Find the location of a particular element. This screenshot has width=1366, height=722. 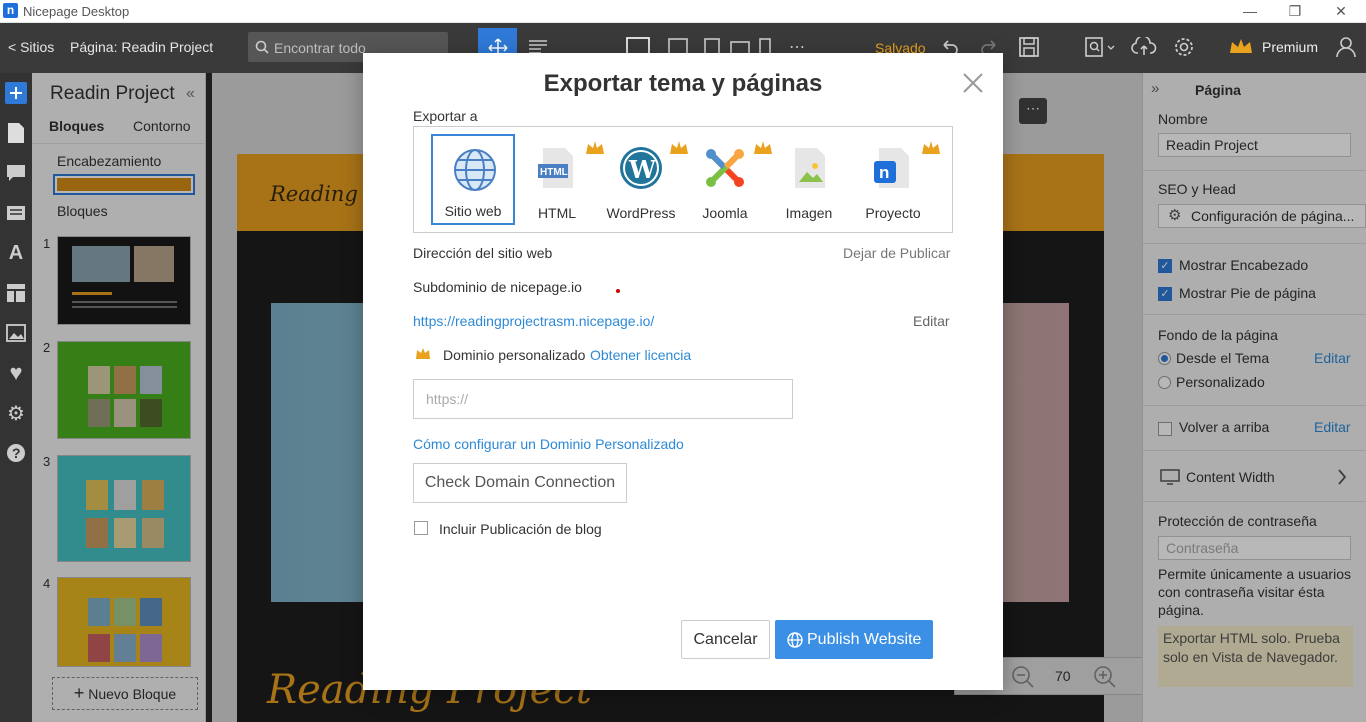

site-url-link: https://readingprojectrasm.nicepage.io/ is located at coordinates (533, 321).